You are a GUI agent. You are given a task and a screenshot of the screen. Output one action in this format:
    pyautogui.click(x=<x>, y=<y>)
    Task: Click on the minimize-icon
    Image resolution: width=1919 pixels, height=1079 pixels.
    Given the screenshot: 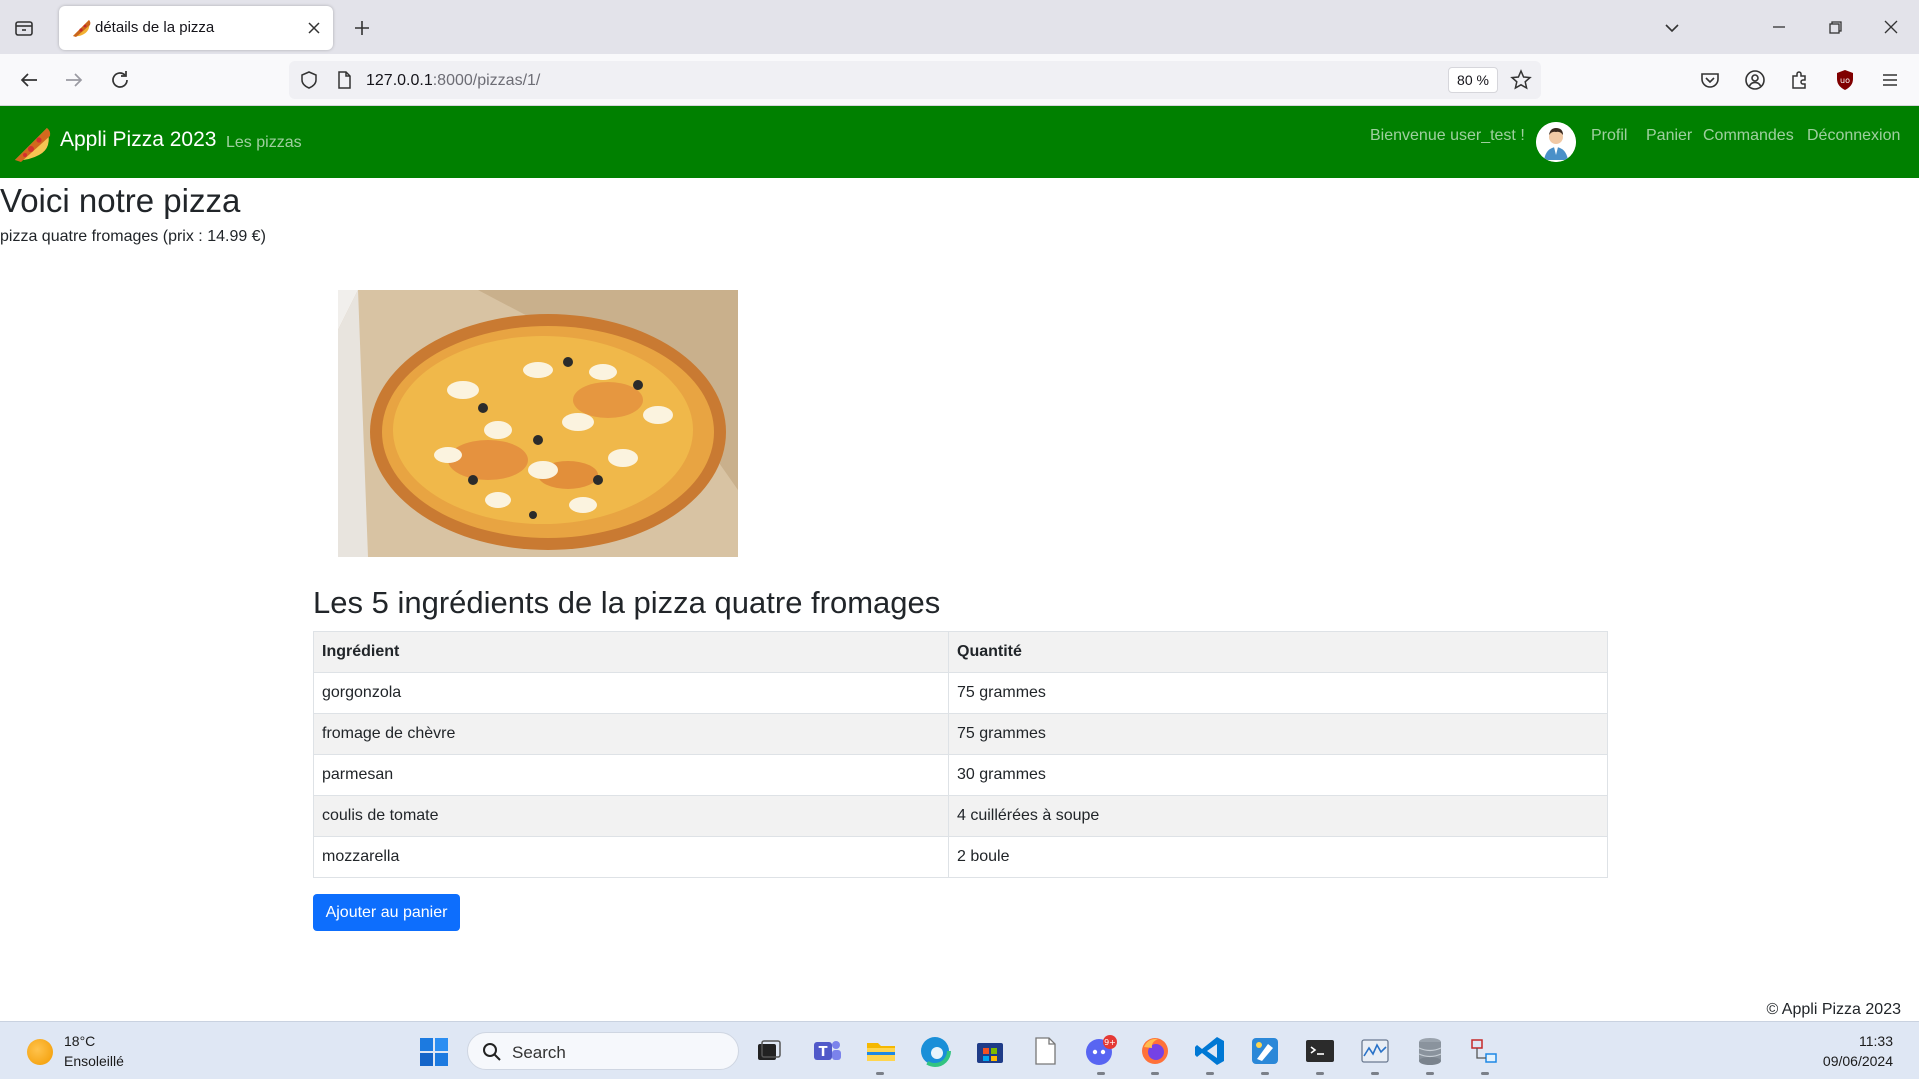 What is the action you would take?
    pyautogui.click(x=1779, y=27)
    